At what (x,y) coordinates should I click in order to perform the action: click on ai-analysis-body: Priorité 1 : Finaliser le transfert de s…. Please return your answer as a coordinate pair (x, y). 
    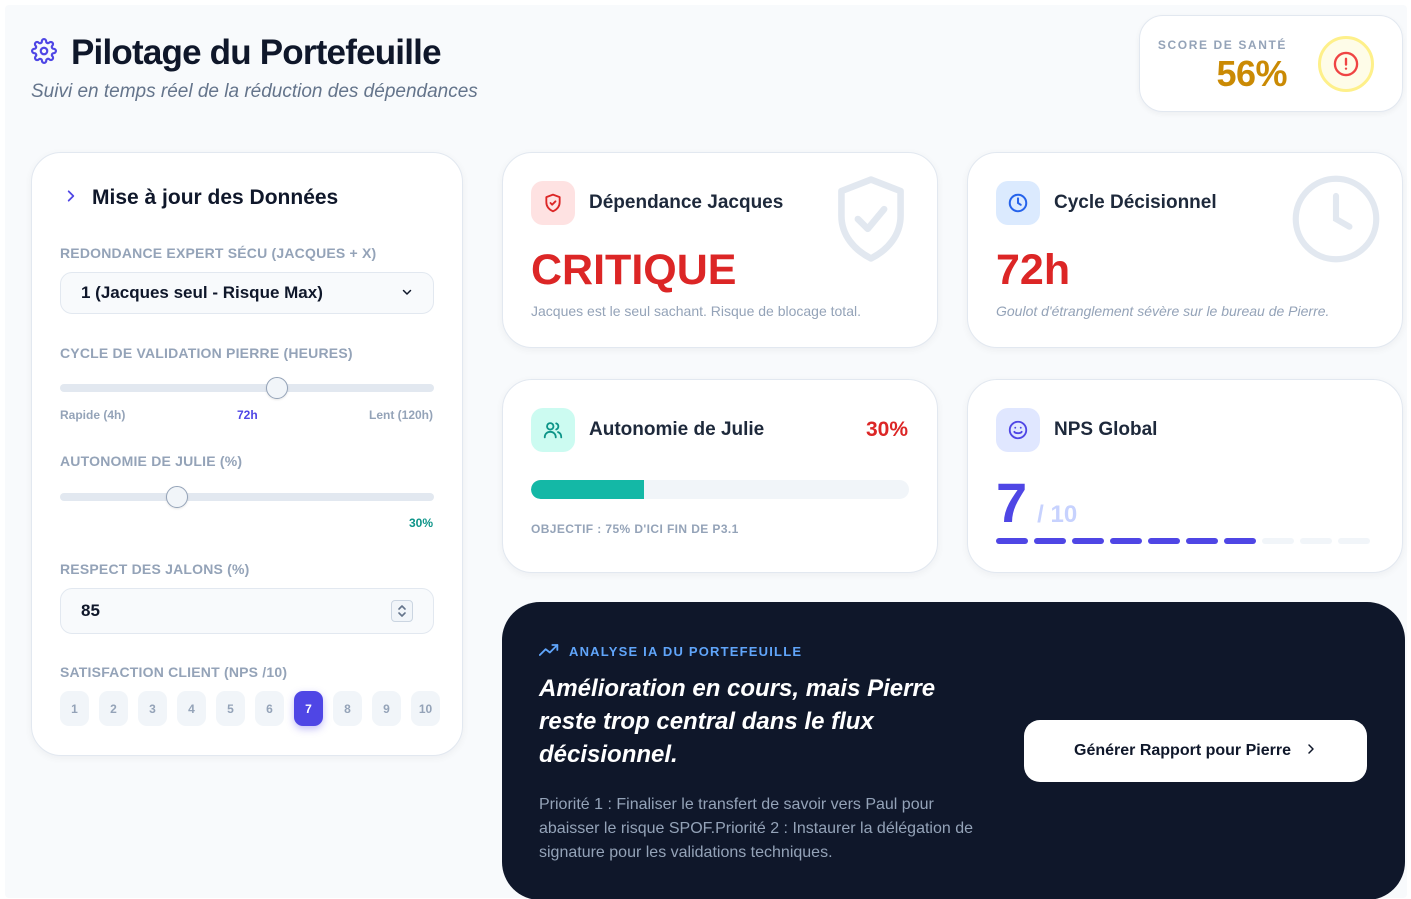
    Looking at the image, I should click on (756, 828).